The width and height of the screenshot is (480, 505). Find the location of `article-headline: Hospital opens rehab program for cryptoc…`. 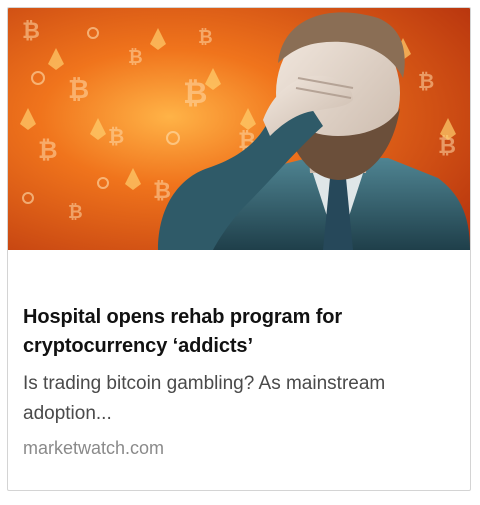

article-headline: Hospital opens rehab program for cryptoc… is located at coordinates (239, 332).